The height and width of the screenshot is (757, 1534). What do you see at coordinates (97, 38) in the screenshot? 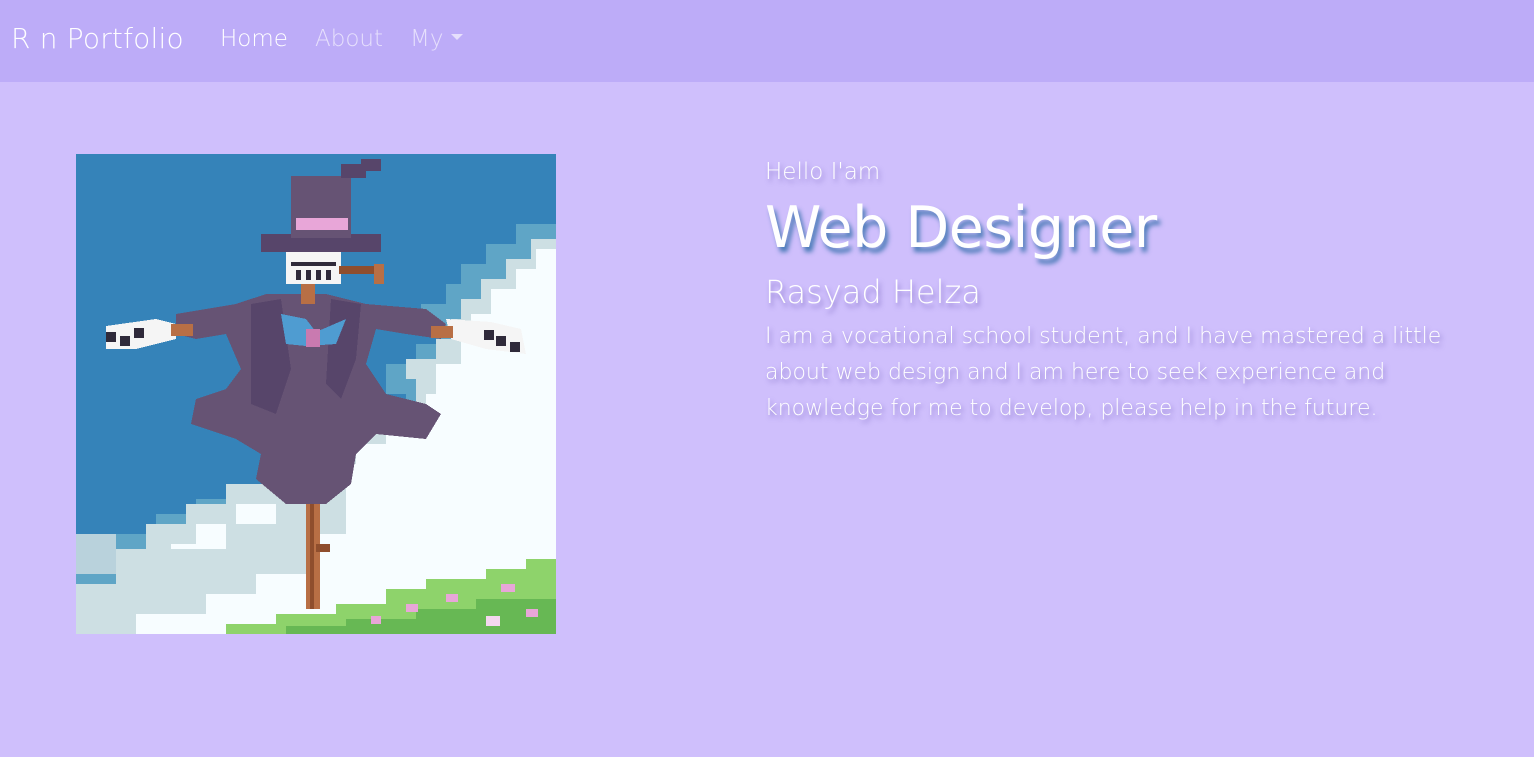
I see `brand-link: R n Portfolio` at bounding box center [97, 38].